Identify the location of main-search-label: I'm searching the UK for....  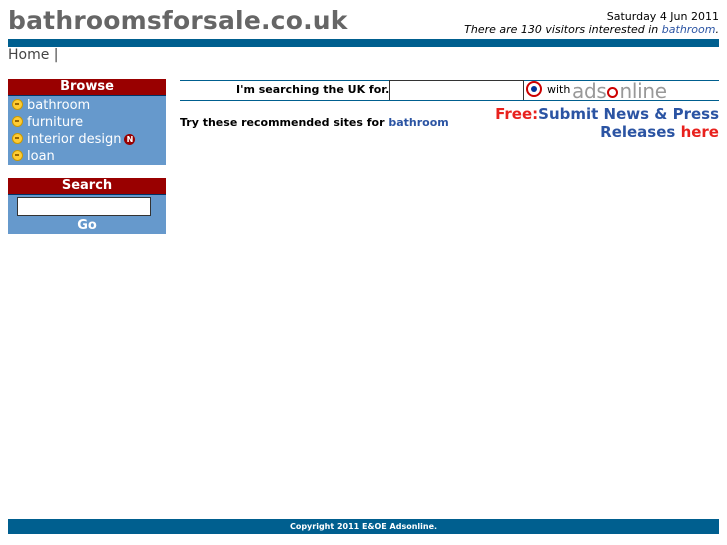
(317, 89).